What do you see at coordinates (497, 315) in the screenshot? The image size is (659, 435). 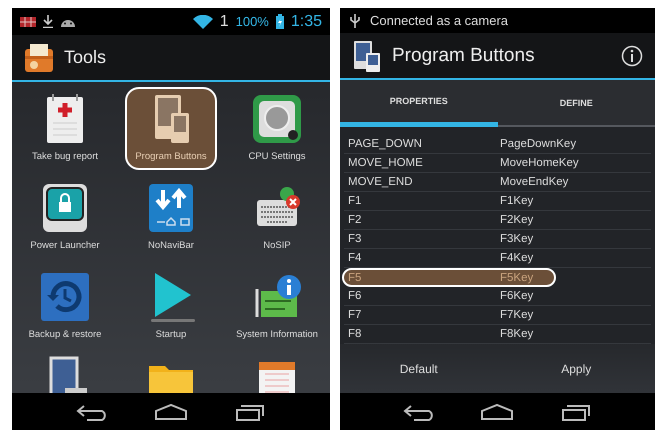 I see `list-row: F7 F7Key` at bounding box center [497, 315].